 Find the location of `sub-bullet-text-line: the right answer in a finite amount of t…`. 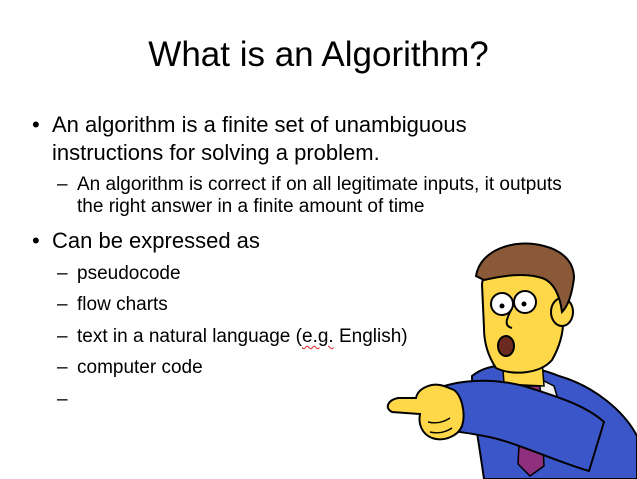

sub-bullet-text-line: the right answer in a finite amount of t… is located at coordinates (251, 206).